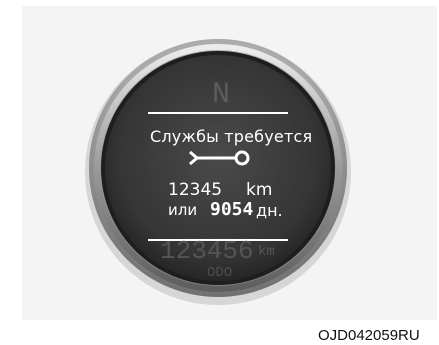 The height and width of the screenshot is (345, 439). I want to click on or-label: или, so click(183, 210).